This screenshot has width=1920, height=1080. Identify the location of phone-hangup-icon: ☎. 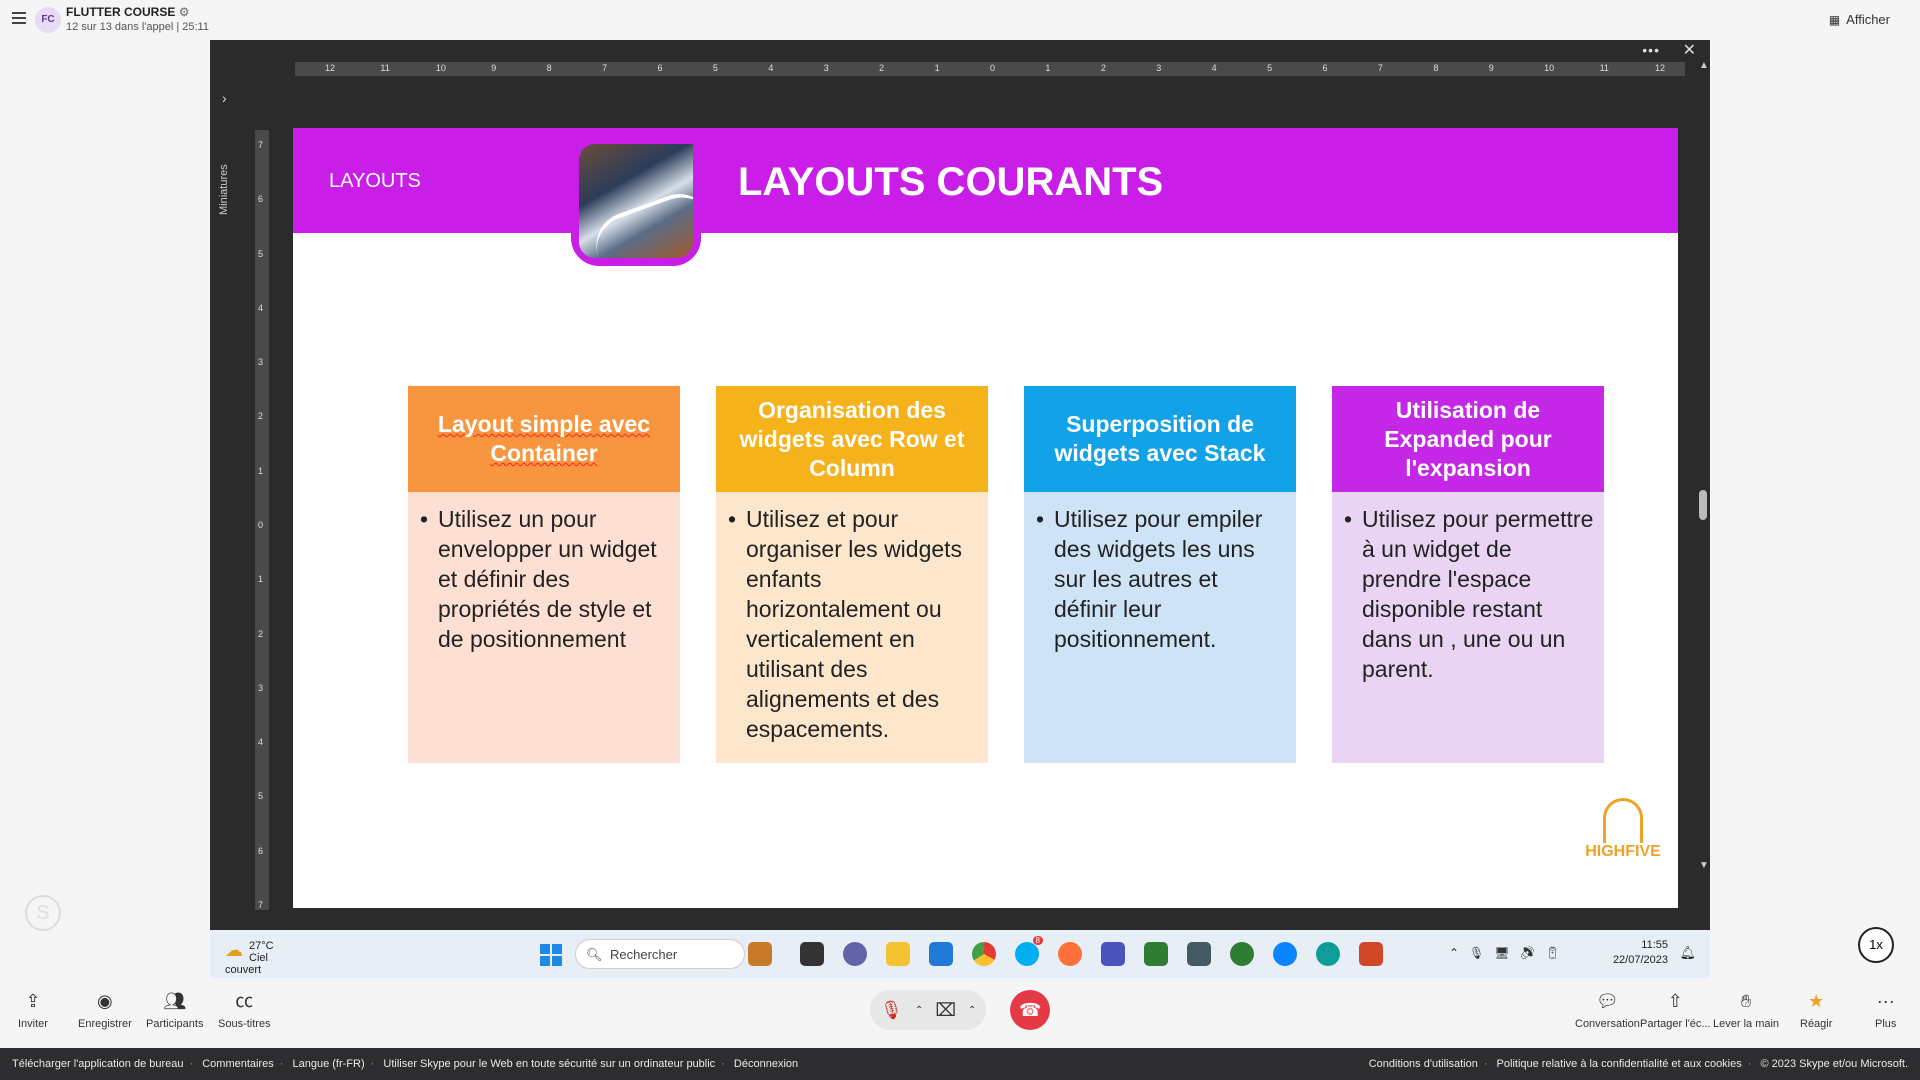
(1030, 1010).